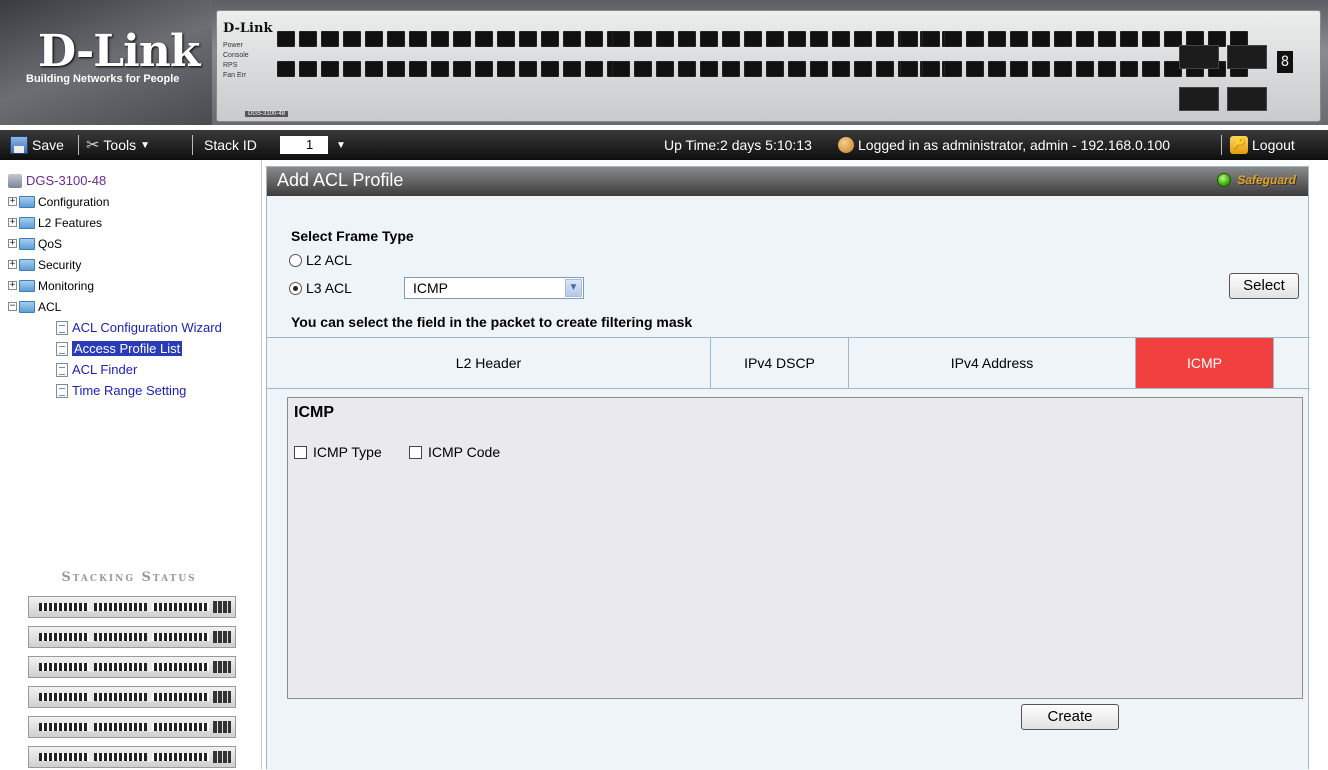 Image resolution: width=1328 pixels, height=770 pixels. What do you see at coordinates (105, 369) in the screenshot?
I see `tree-item-label: ACL Finder` at bounding box center [105, 369].